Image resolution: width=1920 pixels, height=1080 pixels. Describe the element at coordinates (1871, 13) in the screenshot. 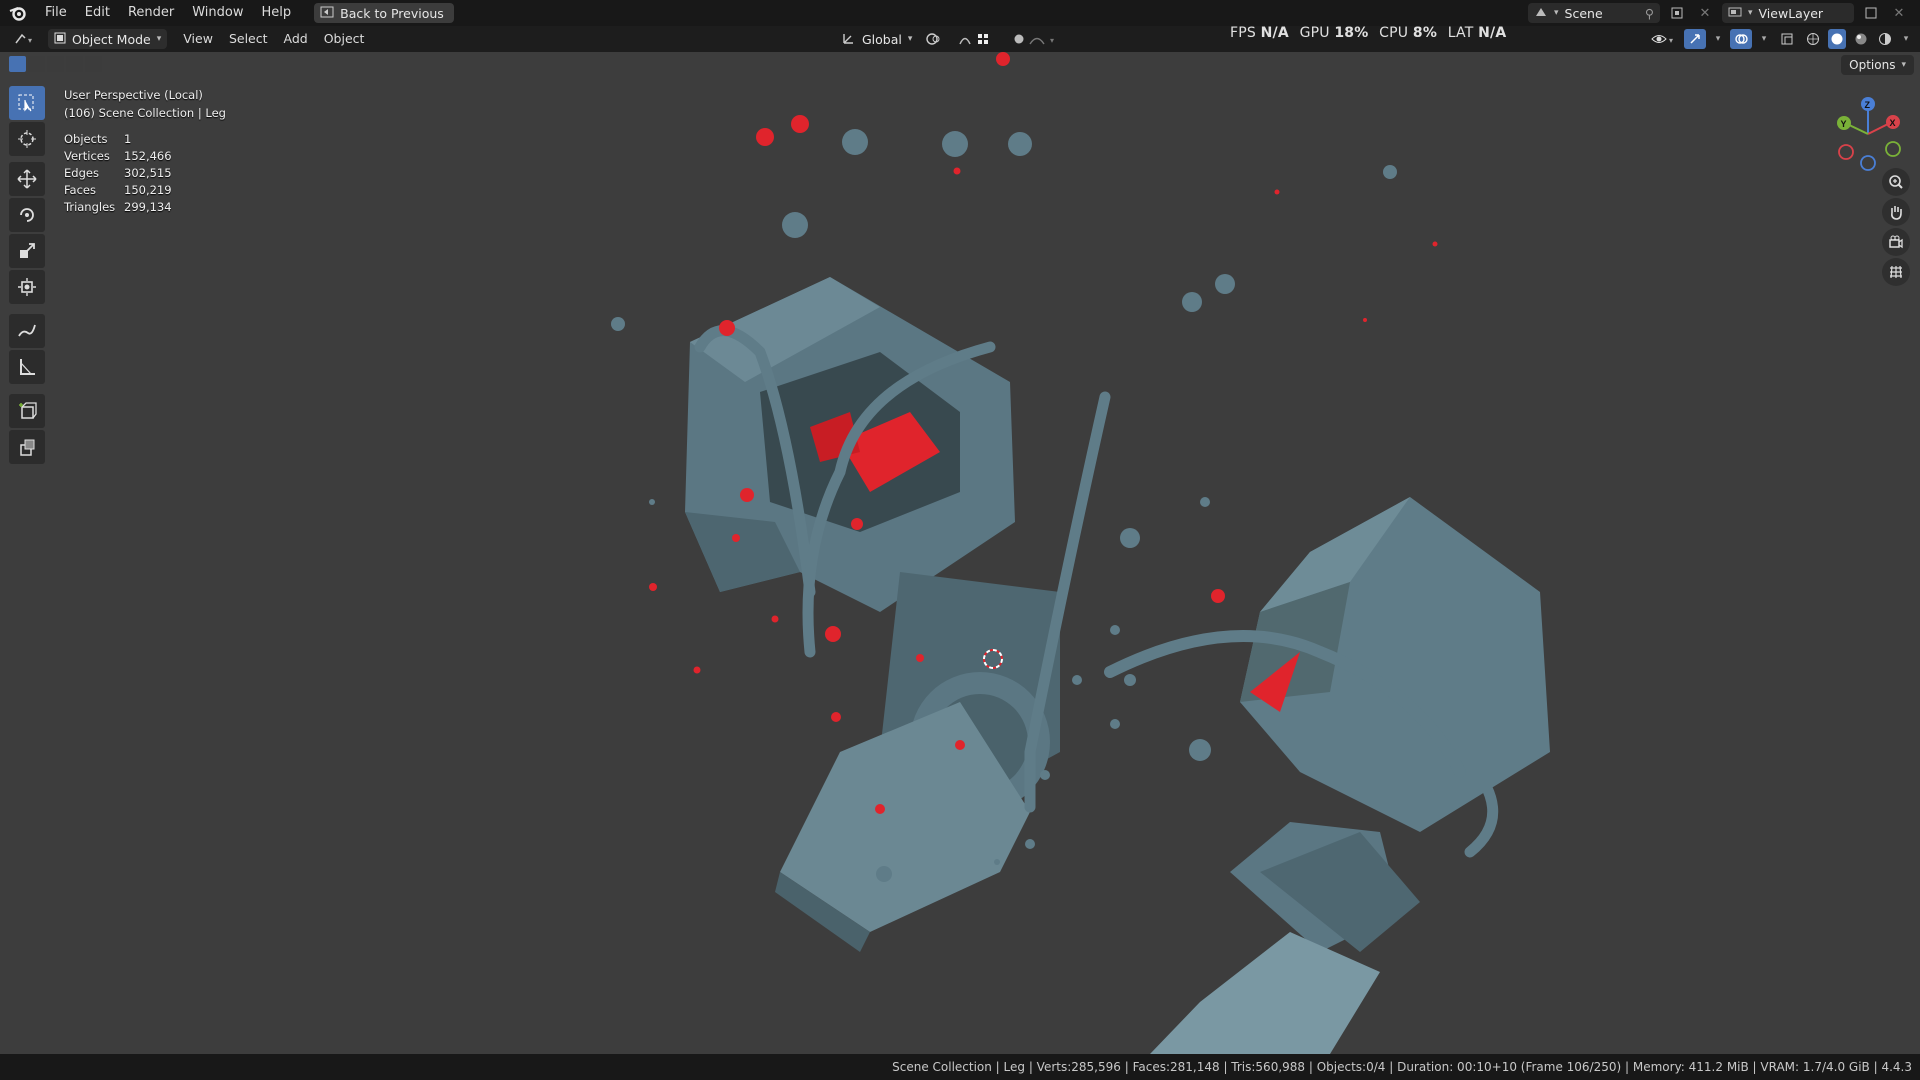

I see `new-view-layer-icon` at that location.